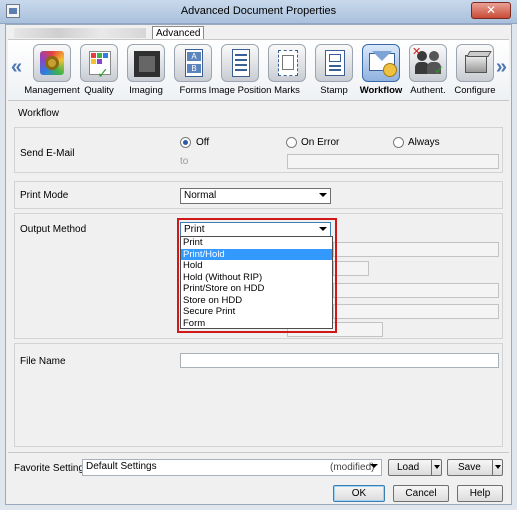 This screenshot has width=517, height=510. What do you see at coordinates (352, 467) in the screenshot?
I see `favorite-modified-status: (modified)` at bounding box center [352, 467].